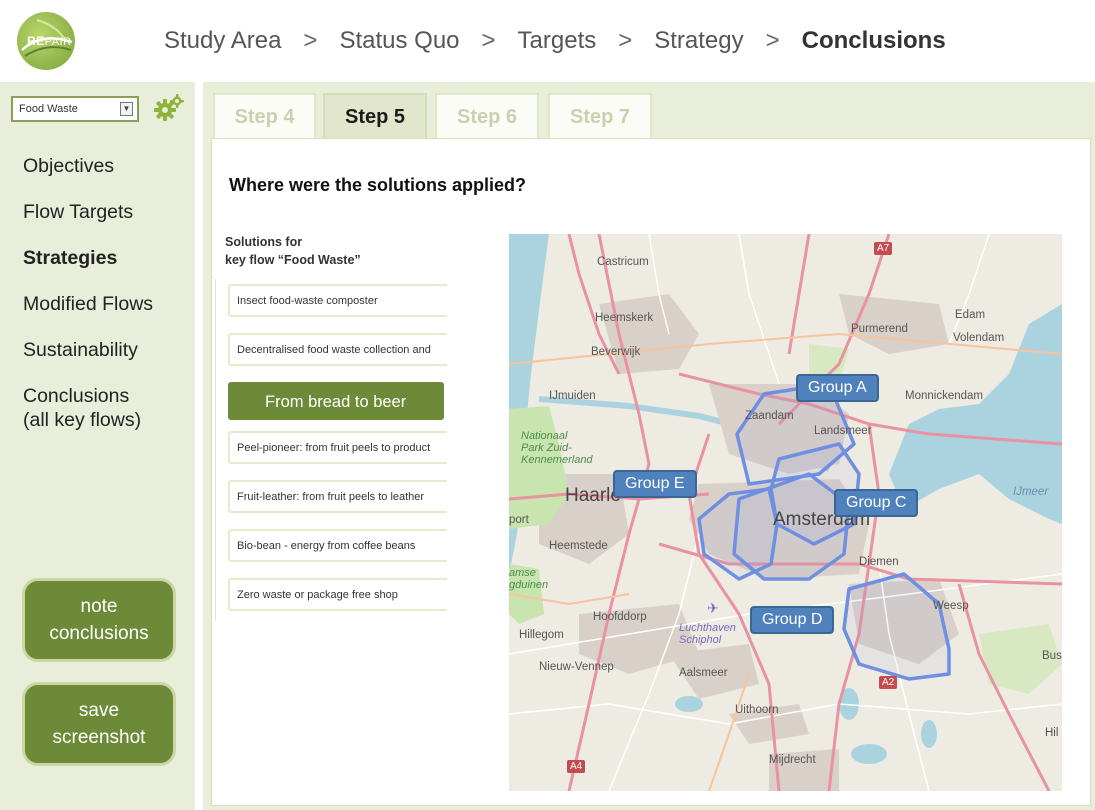  I want to click on sidebar-item-sublabel: (all key flows), so click(82, 420).